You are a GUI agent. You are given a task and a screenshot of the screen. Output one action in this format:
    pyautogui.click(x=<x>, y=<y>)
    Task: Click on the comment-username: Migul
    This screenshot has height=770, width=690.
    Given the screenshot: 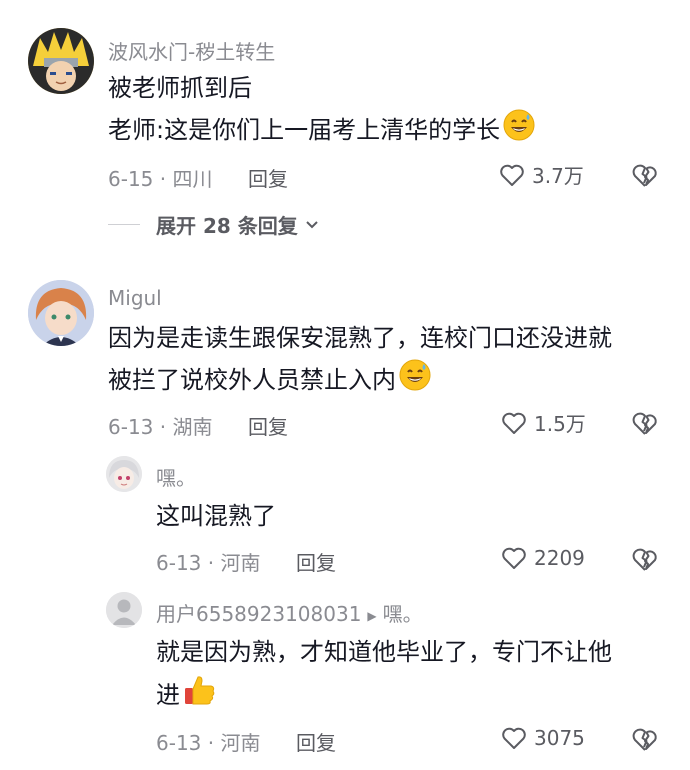 What is the action you would take?
    pyautogui.click(x=135, y=298)
    